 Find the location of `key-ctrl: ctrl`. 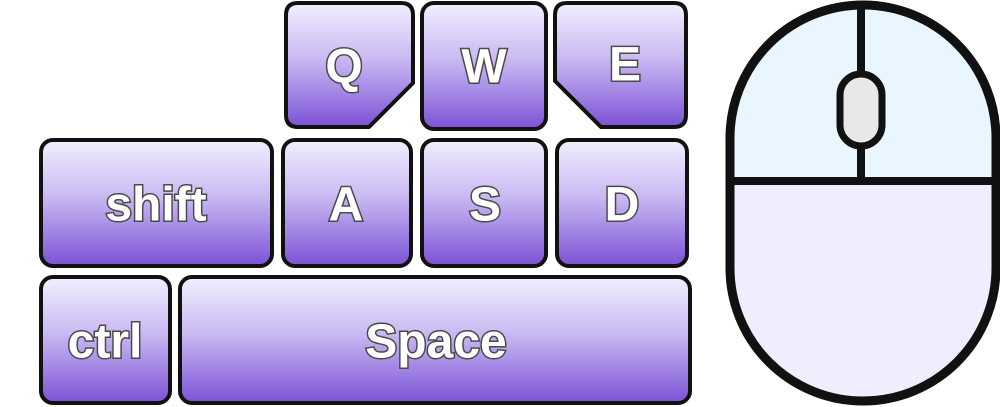

key-ctrl: ctrl is located at coordinates (105, 340).